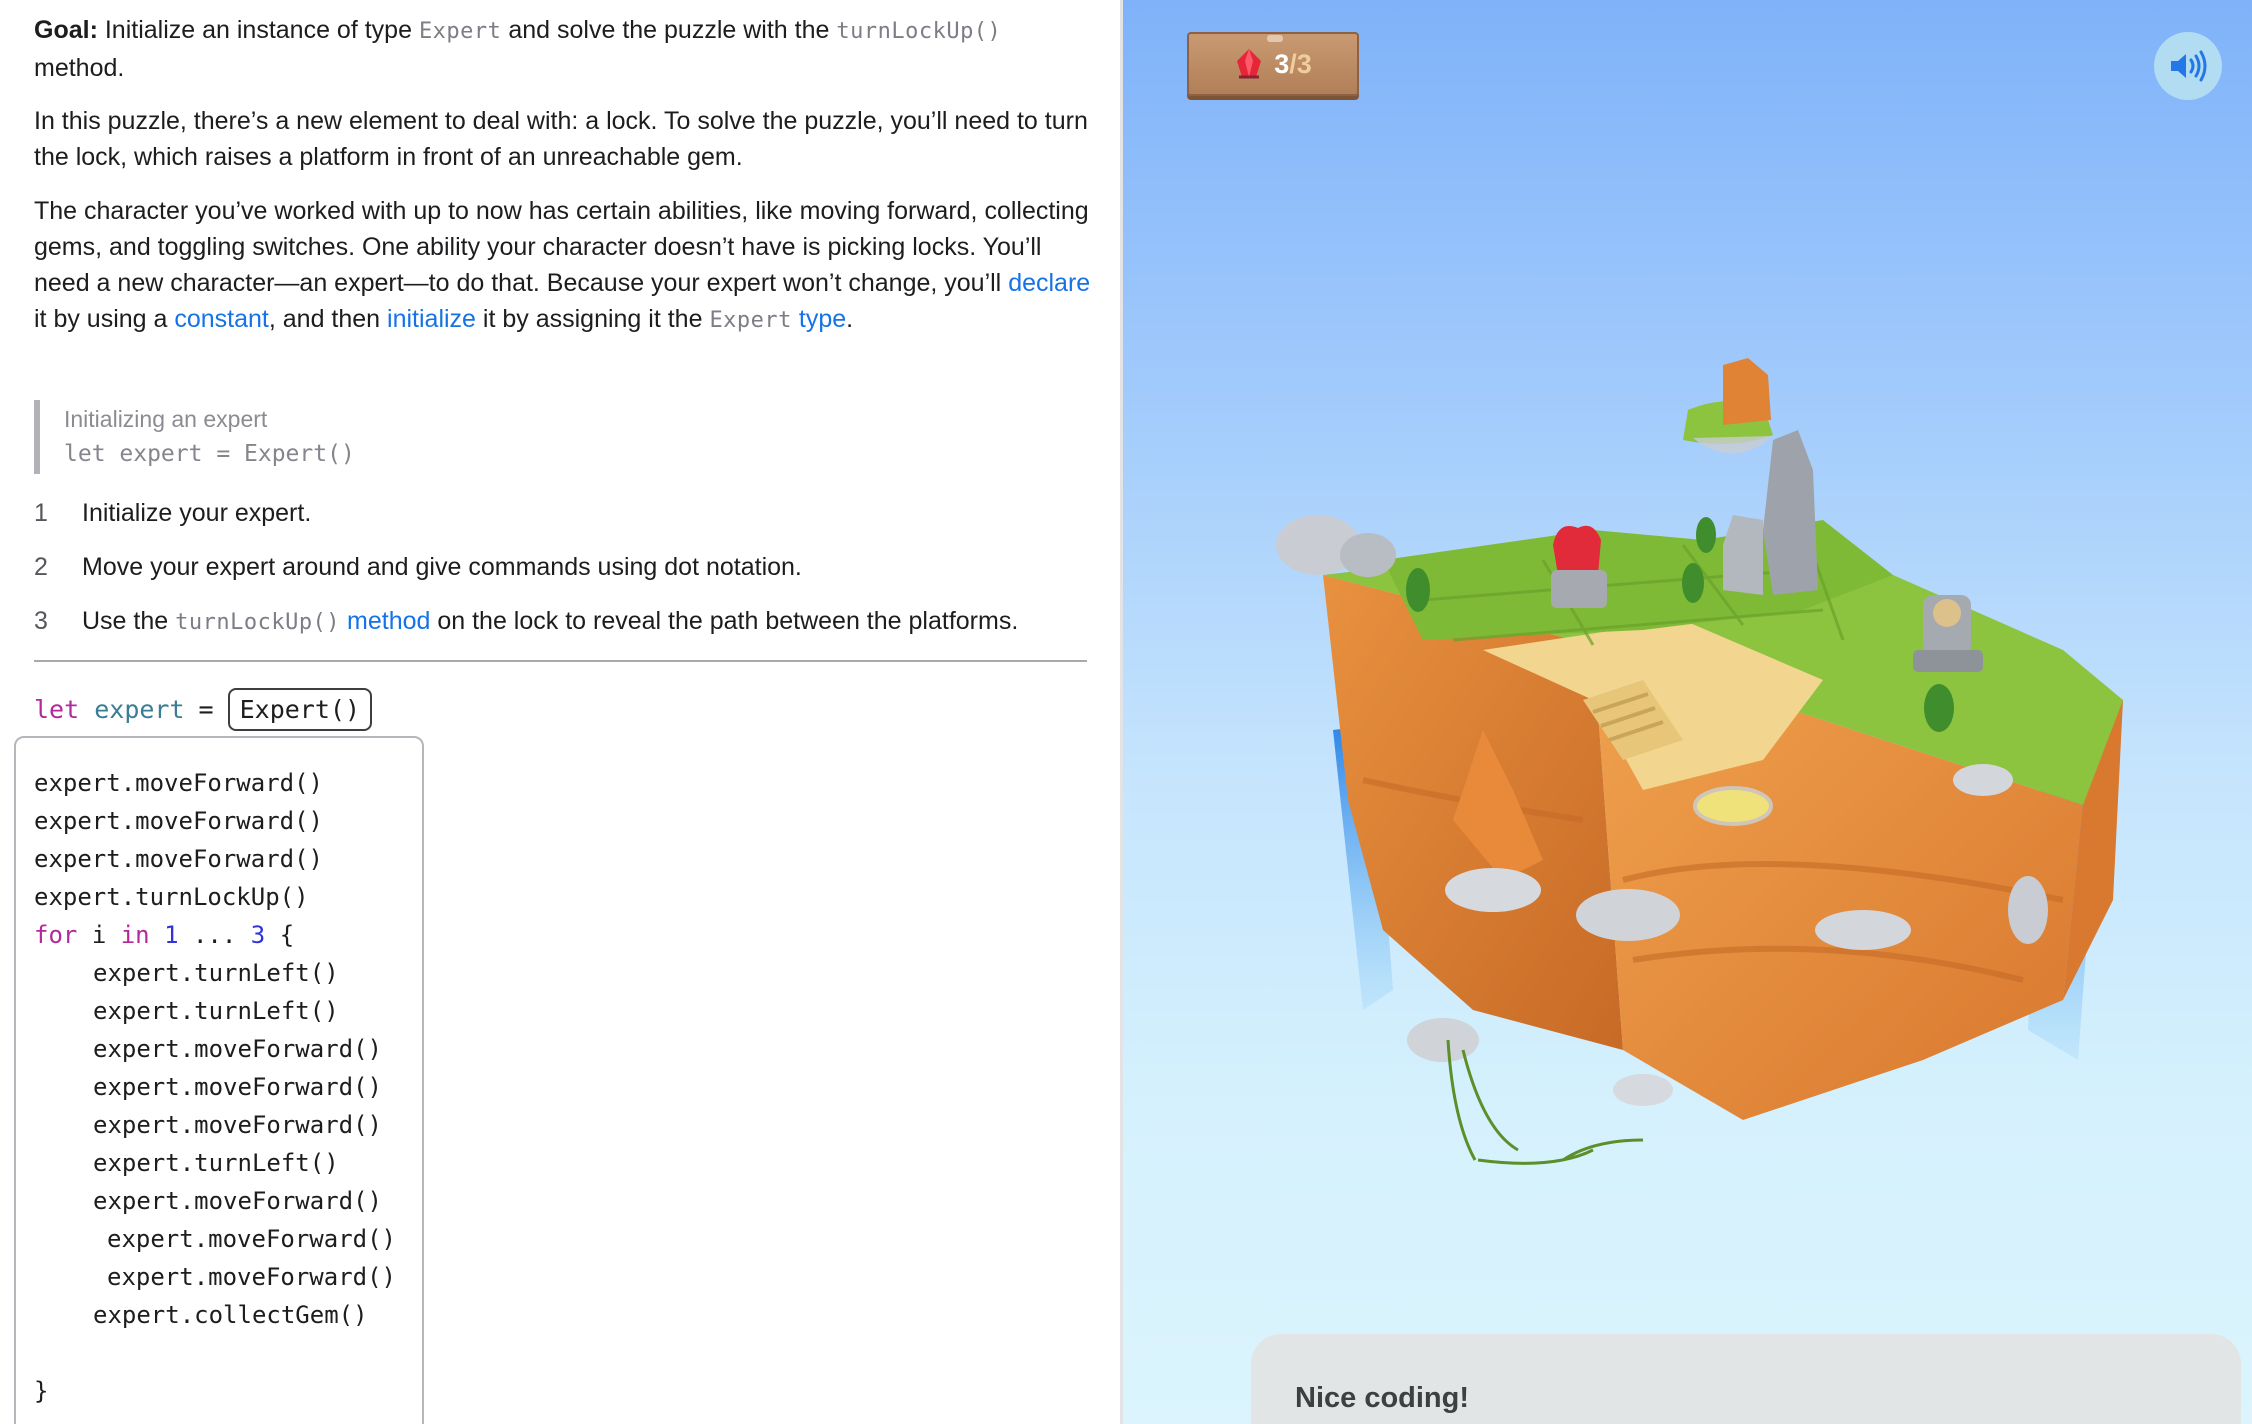 This screenshot has width=2252, height=1424. What do you see at coordinates (228, 1353) in the screenshot?
I see `blank-code-line` at bounding box center [228, 1353].